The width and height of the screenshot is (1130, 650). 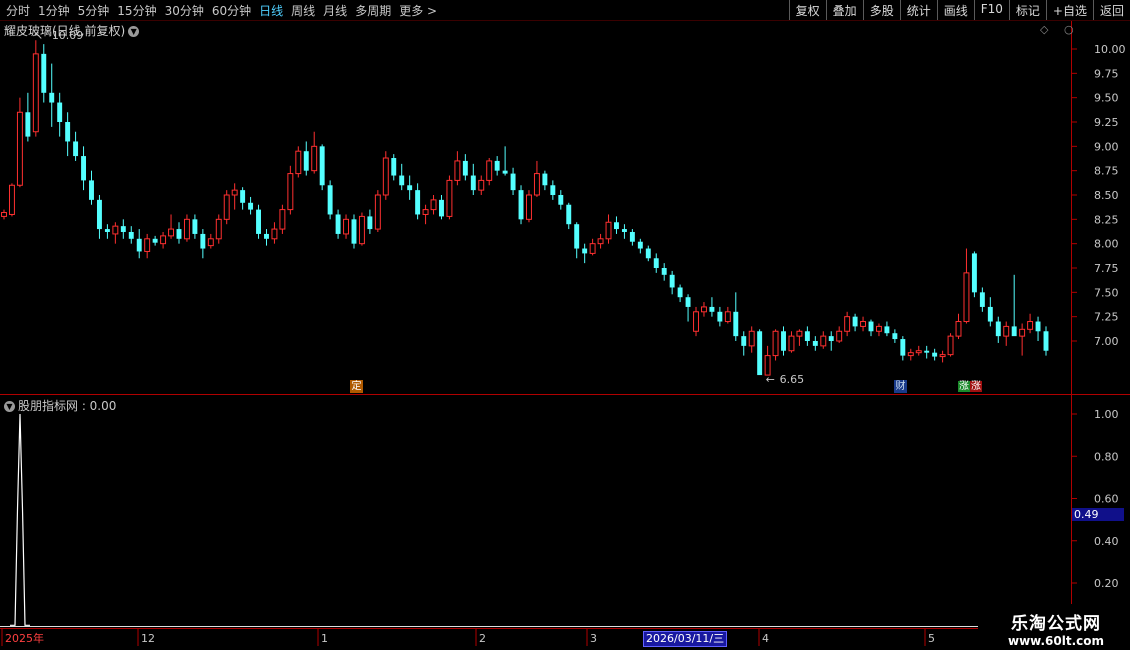 What do you see at coordinates (134, 31) in the screenshot?
I see `title-dropdown-icon: ▼` at bounding box center [134, 31].